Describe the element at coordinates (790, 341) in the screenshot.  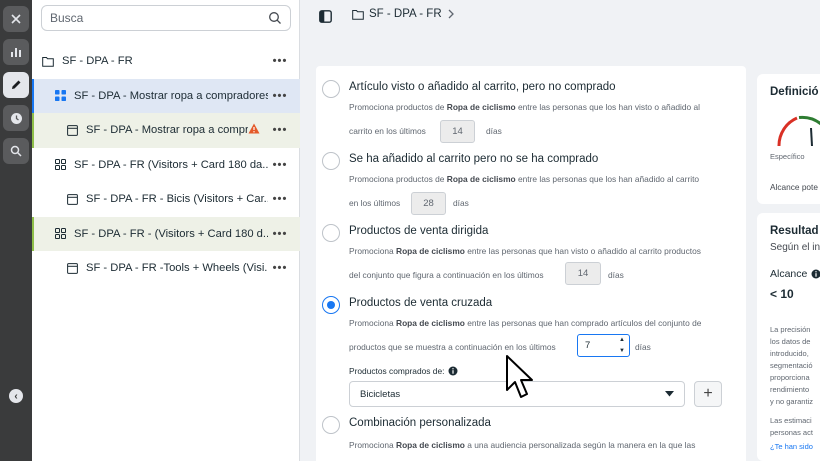
I see `note-line: los datos de` at that location.